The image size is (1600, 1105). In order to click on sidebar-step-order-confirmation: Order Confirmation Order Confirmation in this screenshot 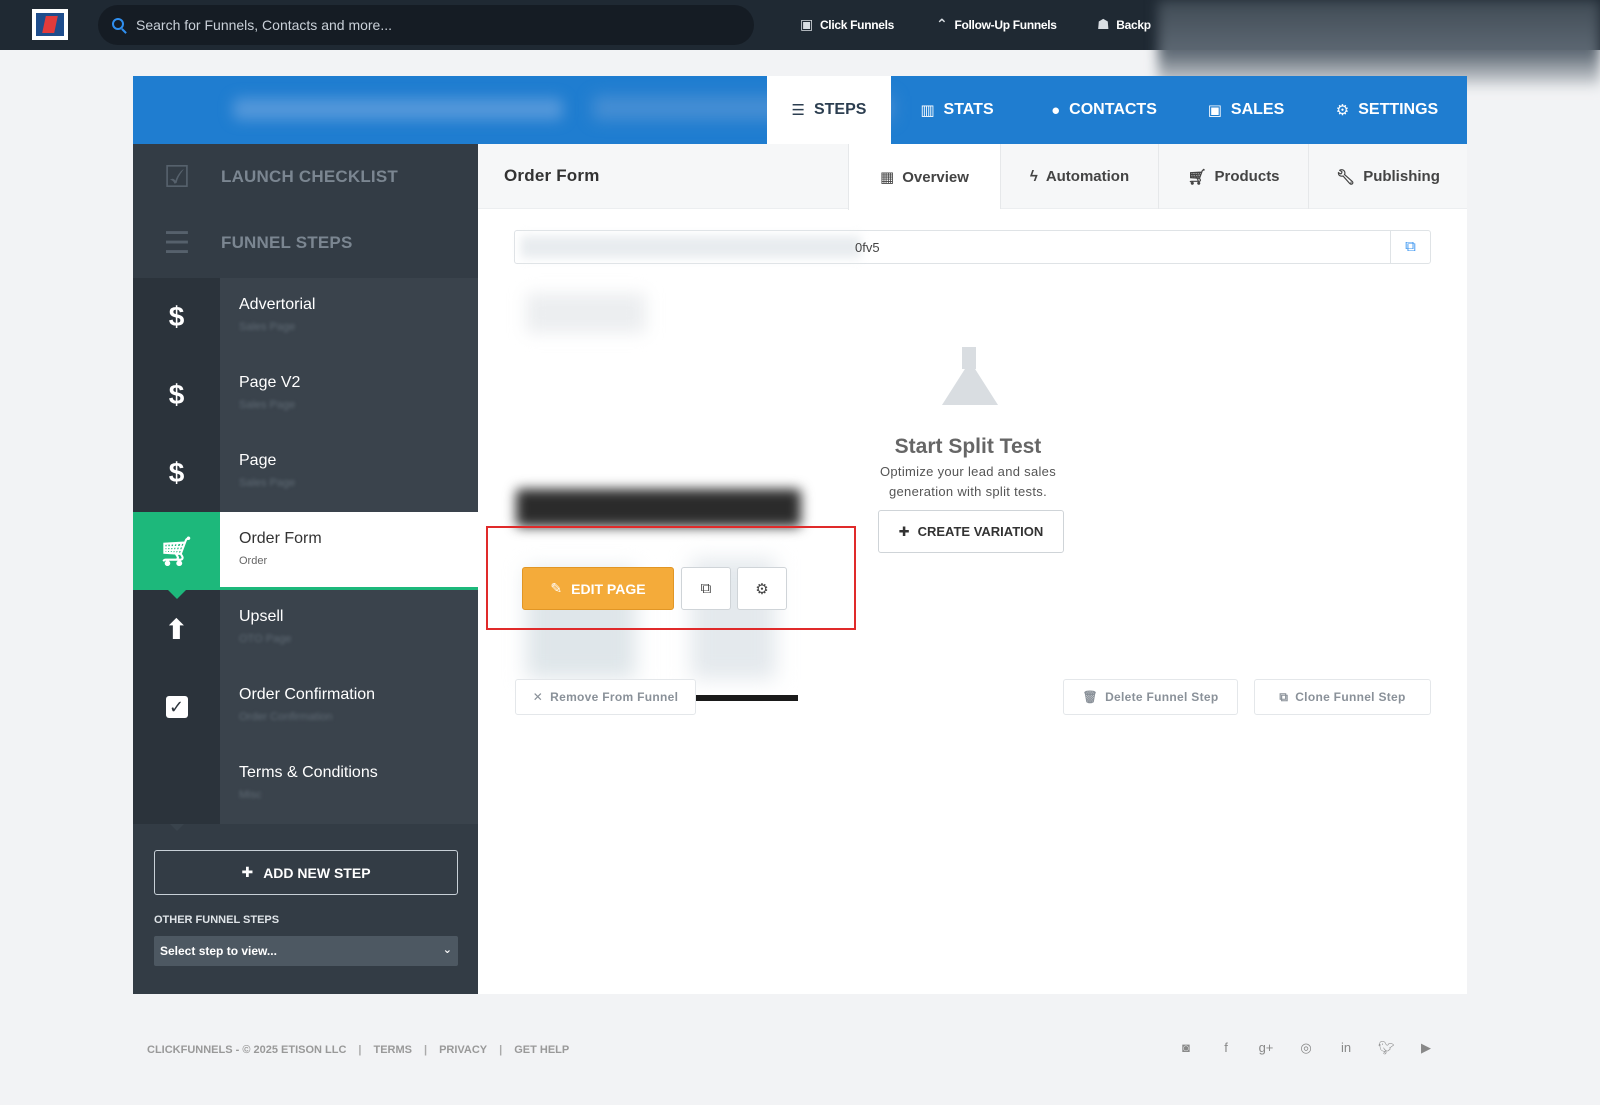, I will do `click(349, 707)`.